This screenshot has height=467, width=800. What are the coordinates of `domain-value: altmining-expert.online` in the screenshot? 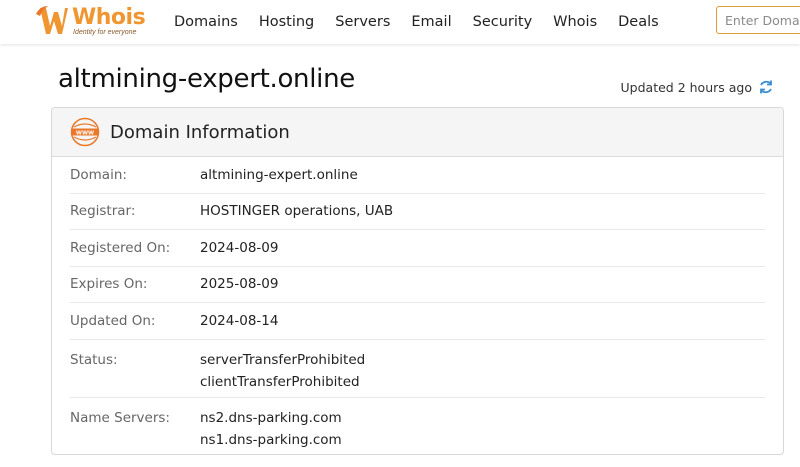 It's located at (279, 174).